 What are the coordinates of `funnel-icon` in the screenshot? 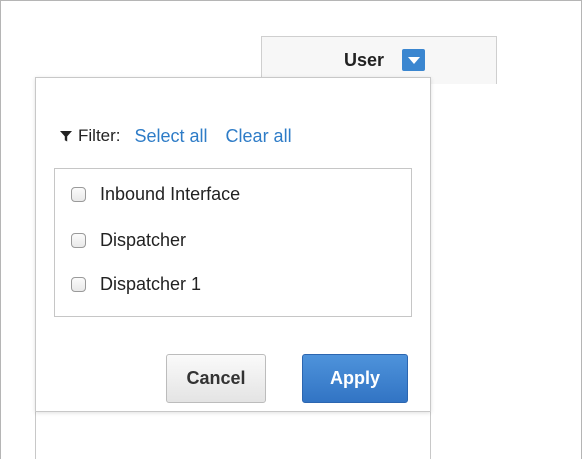 It's located at (66, 136).